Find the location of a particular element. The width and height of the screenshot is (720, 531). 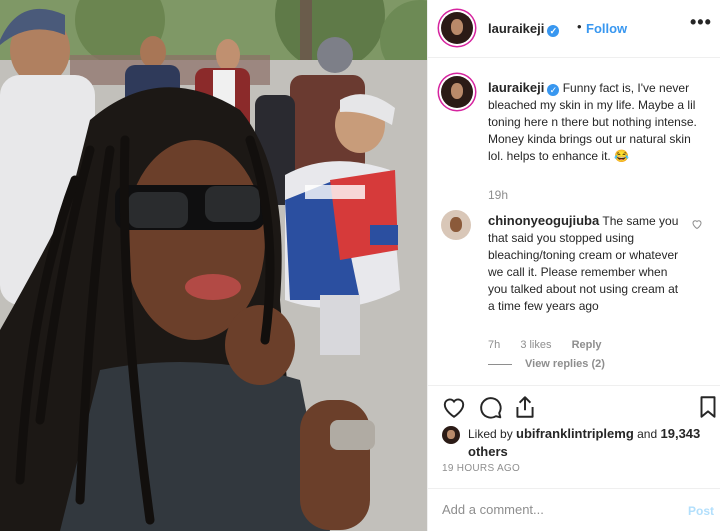

comment-icon is located at coordinates (490, 407).